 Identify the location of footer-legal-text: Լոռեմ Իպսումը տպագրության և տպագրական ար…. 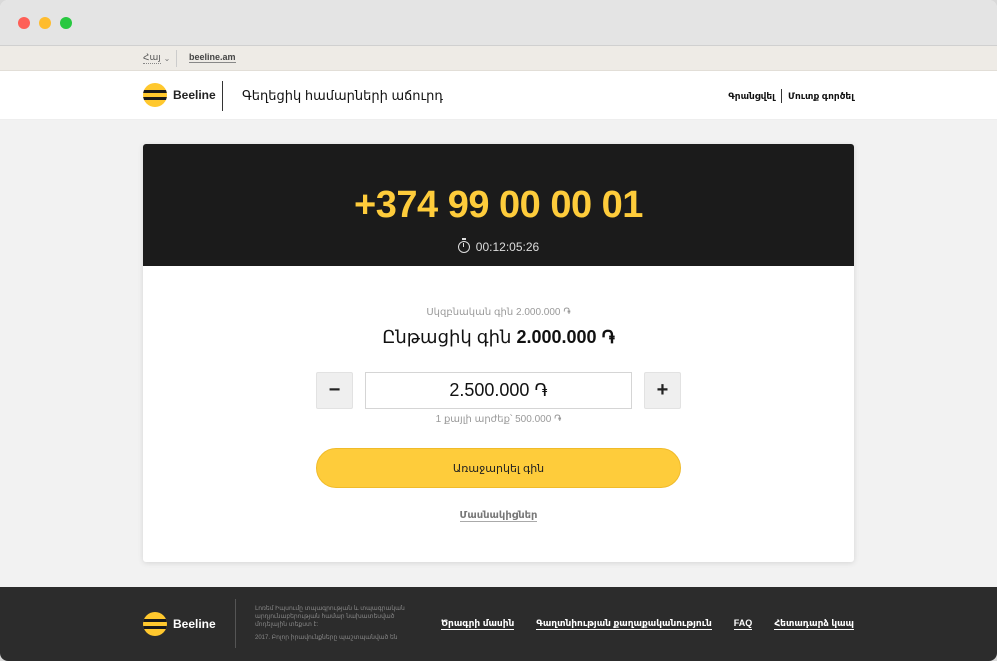
(330, 617).